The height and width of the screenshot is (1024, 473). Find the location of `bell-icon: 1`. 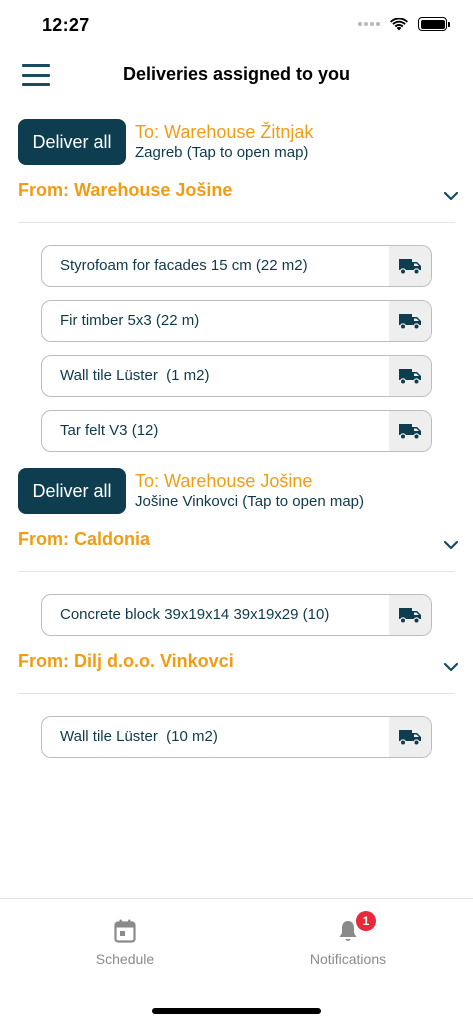

bell-icon: 1 is located at coordinates (348, 928).